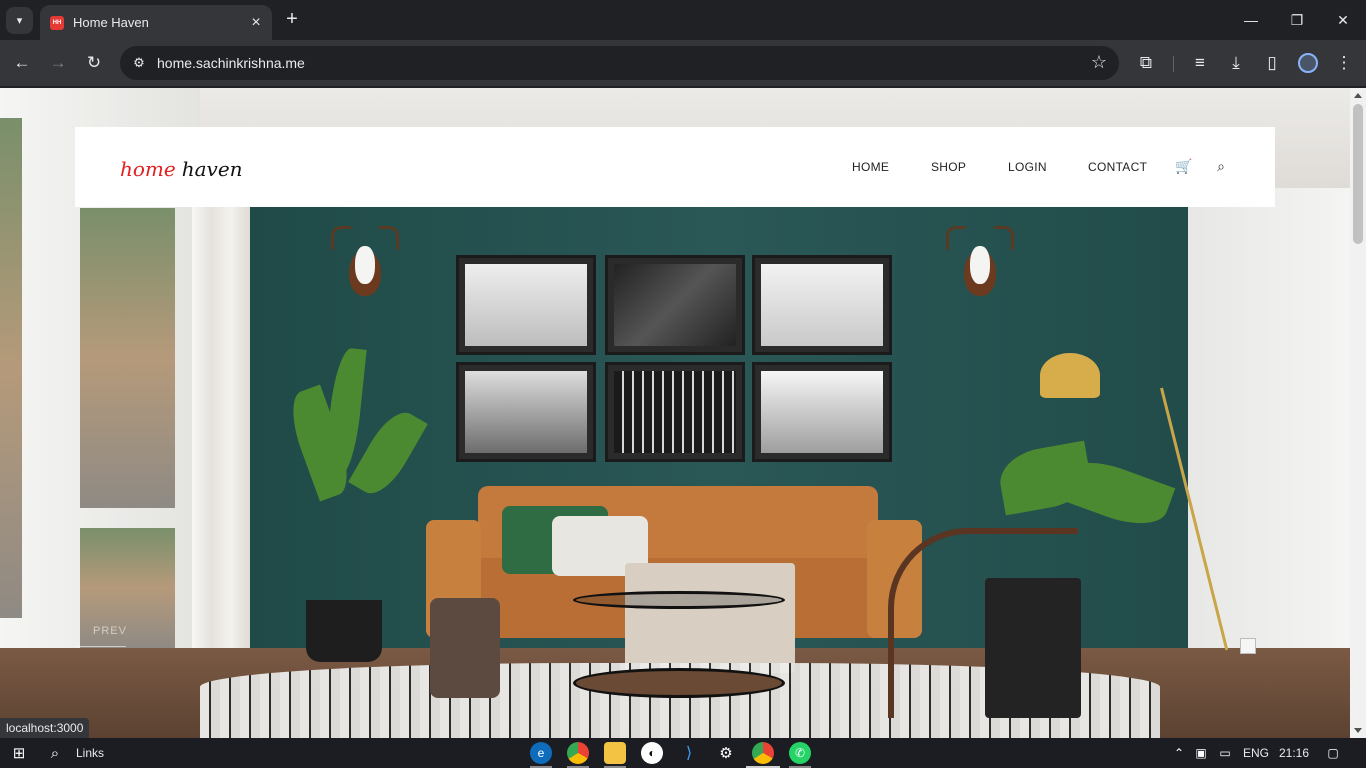 This screenshot has width=1366, height=768. What do you see at coordinates (615, 753) in the screenshot?
I see `file-explorer-icon` at bounding box center [615, 753].